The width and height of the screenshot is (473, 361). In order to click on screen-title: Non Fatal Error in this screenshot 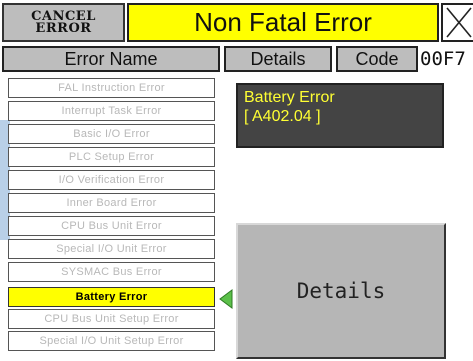, I will do `click(283, 22)`.